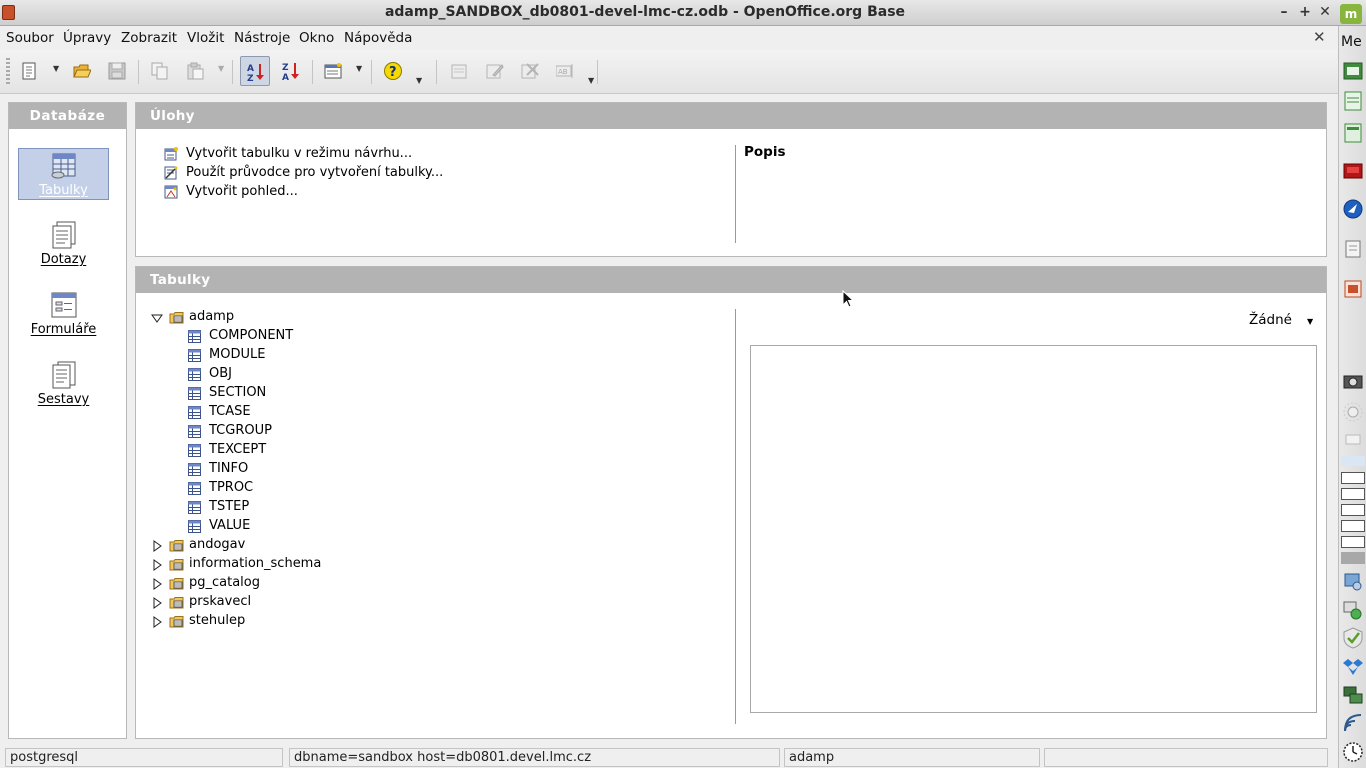 This screenshot has height=768, width=1366. Describe the element at coordinates (229, 506) in the screenshot. I see `table-name: TSTEP` at that location.